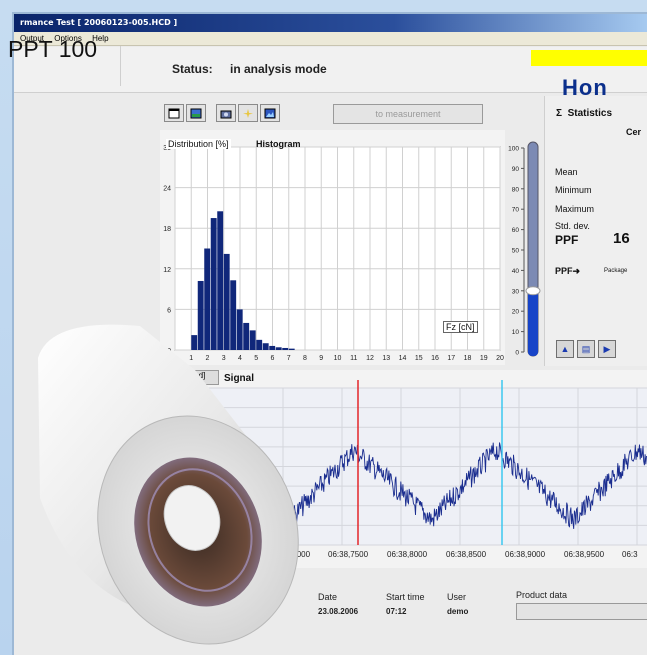 This screenshot has width=647, height=655. I want to click on header-separator, so click(120, 66).